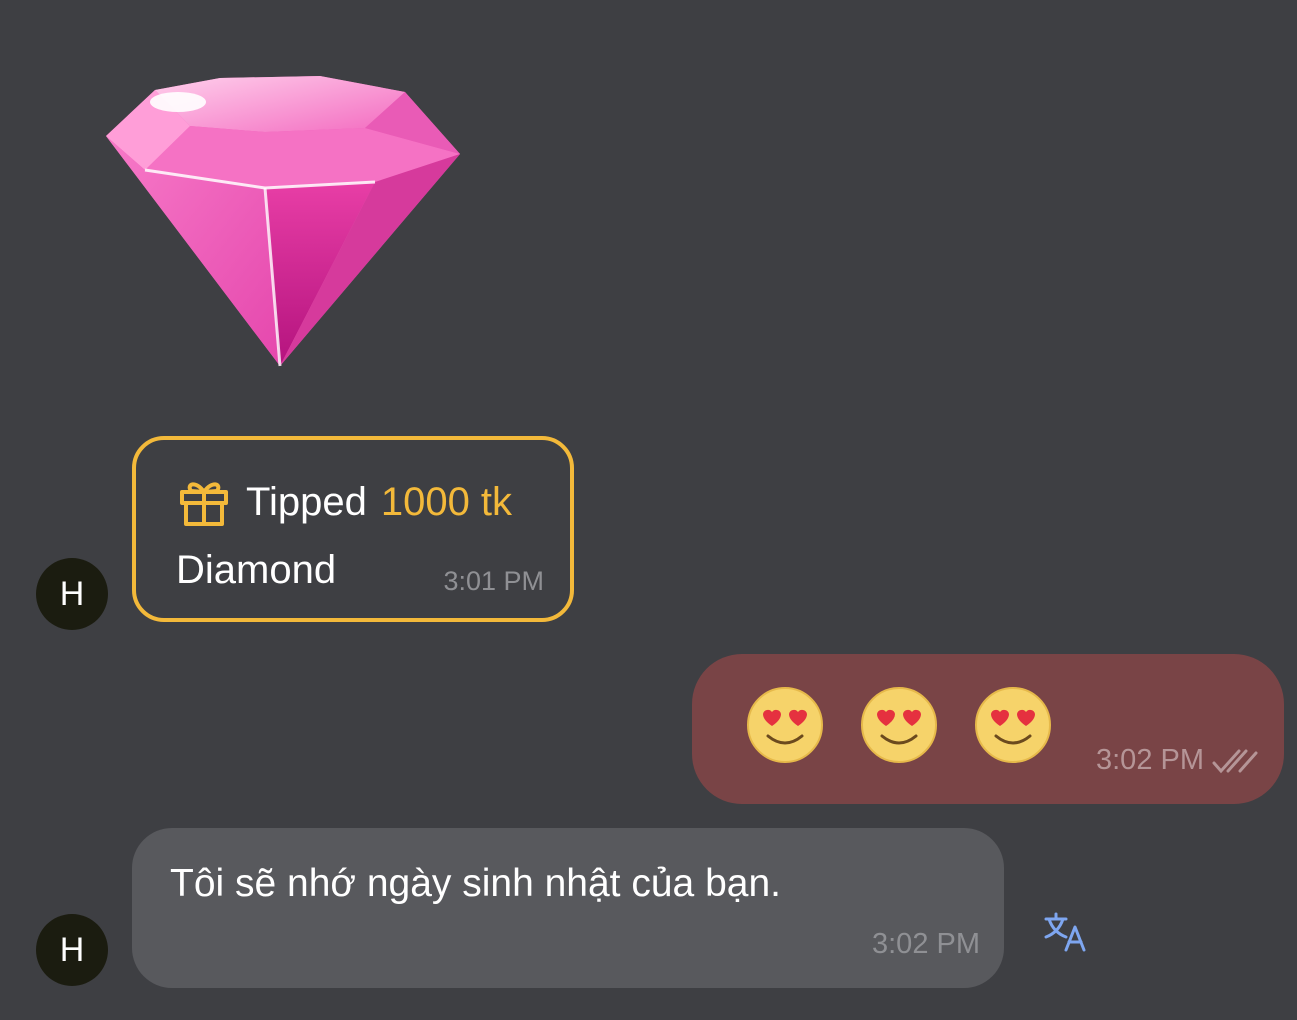 The width and height of the screenshot is (1297, 1020). What do you see at coordinates (1065, 932) in the screenshot?
I see `translate-icon` at bounding box center [1065, 932].